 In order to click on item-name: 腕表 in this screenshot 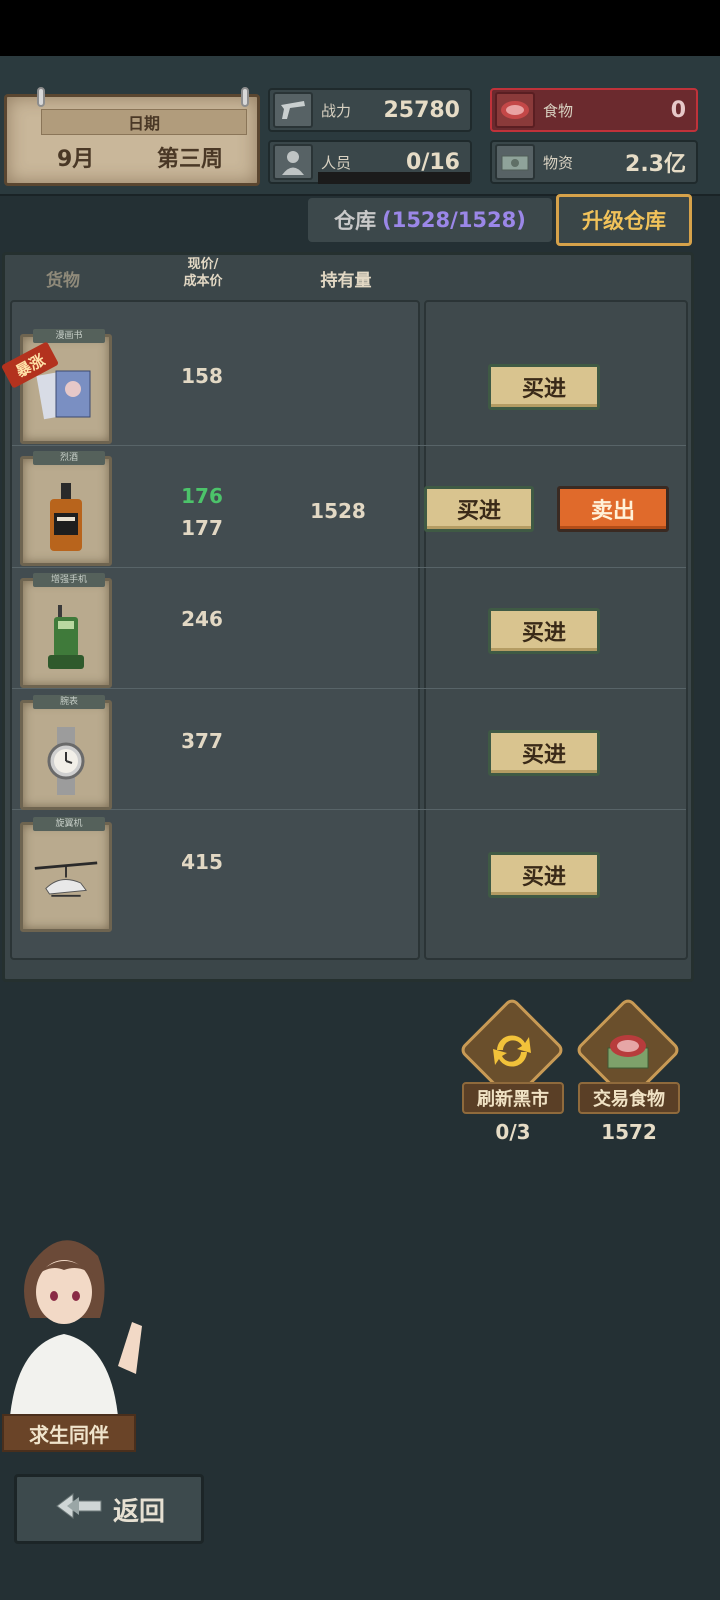, I will do `click(69, 702)`.